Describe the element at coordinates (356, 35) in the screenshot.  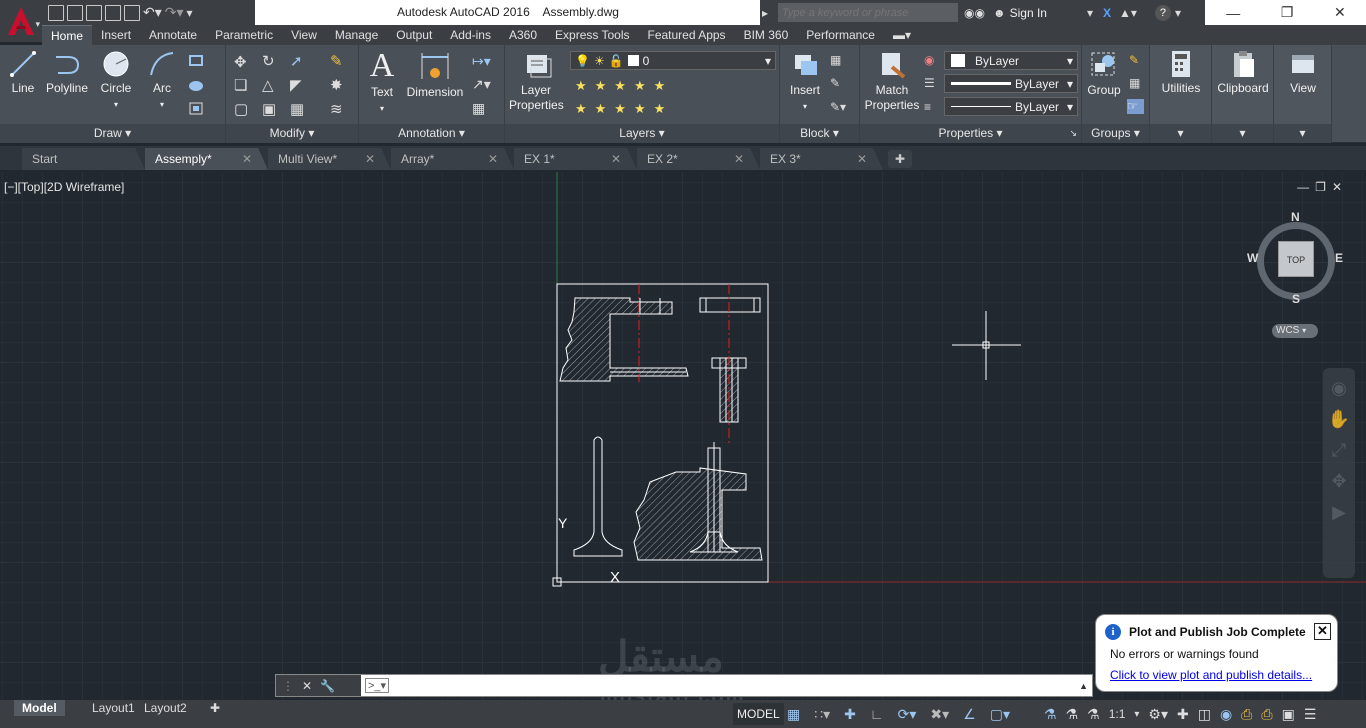
I see `ribbon-tab: Manage` at that location.